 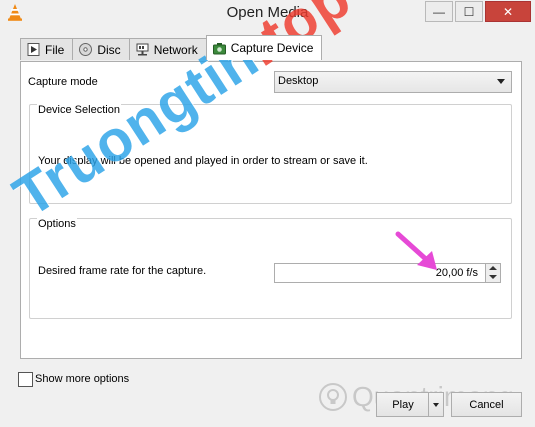 What do you see at coordinates (272, 48) in the screenshot?
I see `tab-capture-device-label: Capture Device` at bounding box center [272, 48].